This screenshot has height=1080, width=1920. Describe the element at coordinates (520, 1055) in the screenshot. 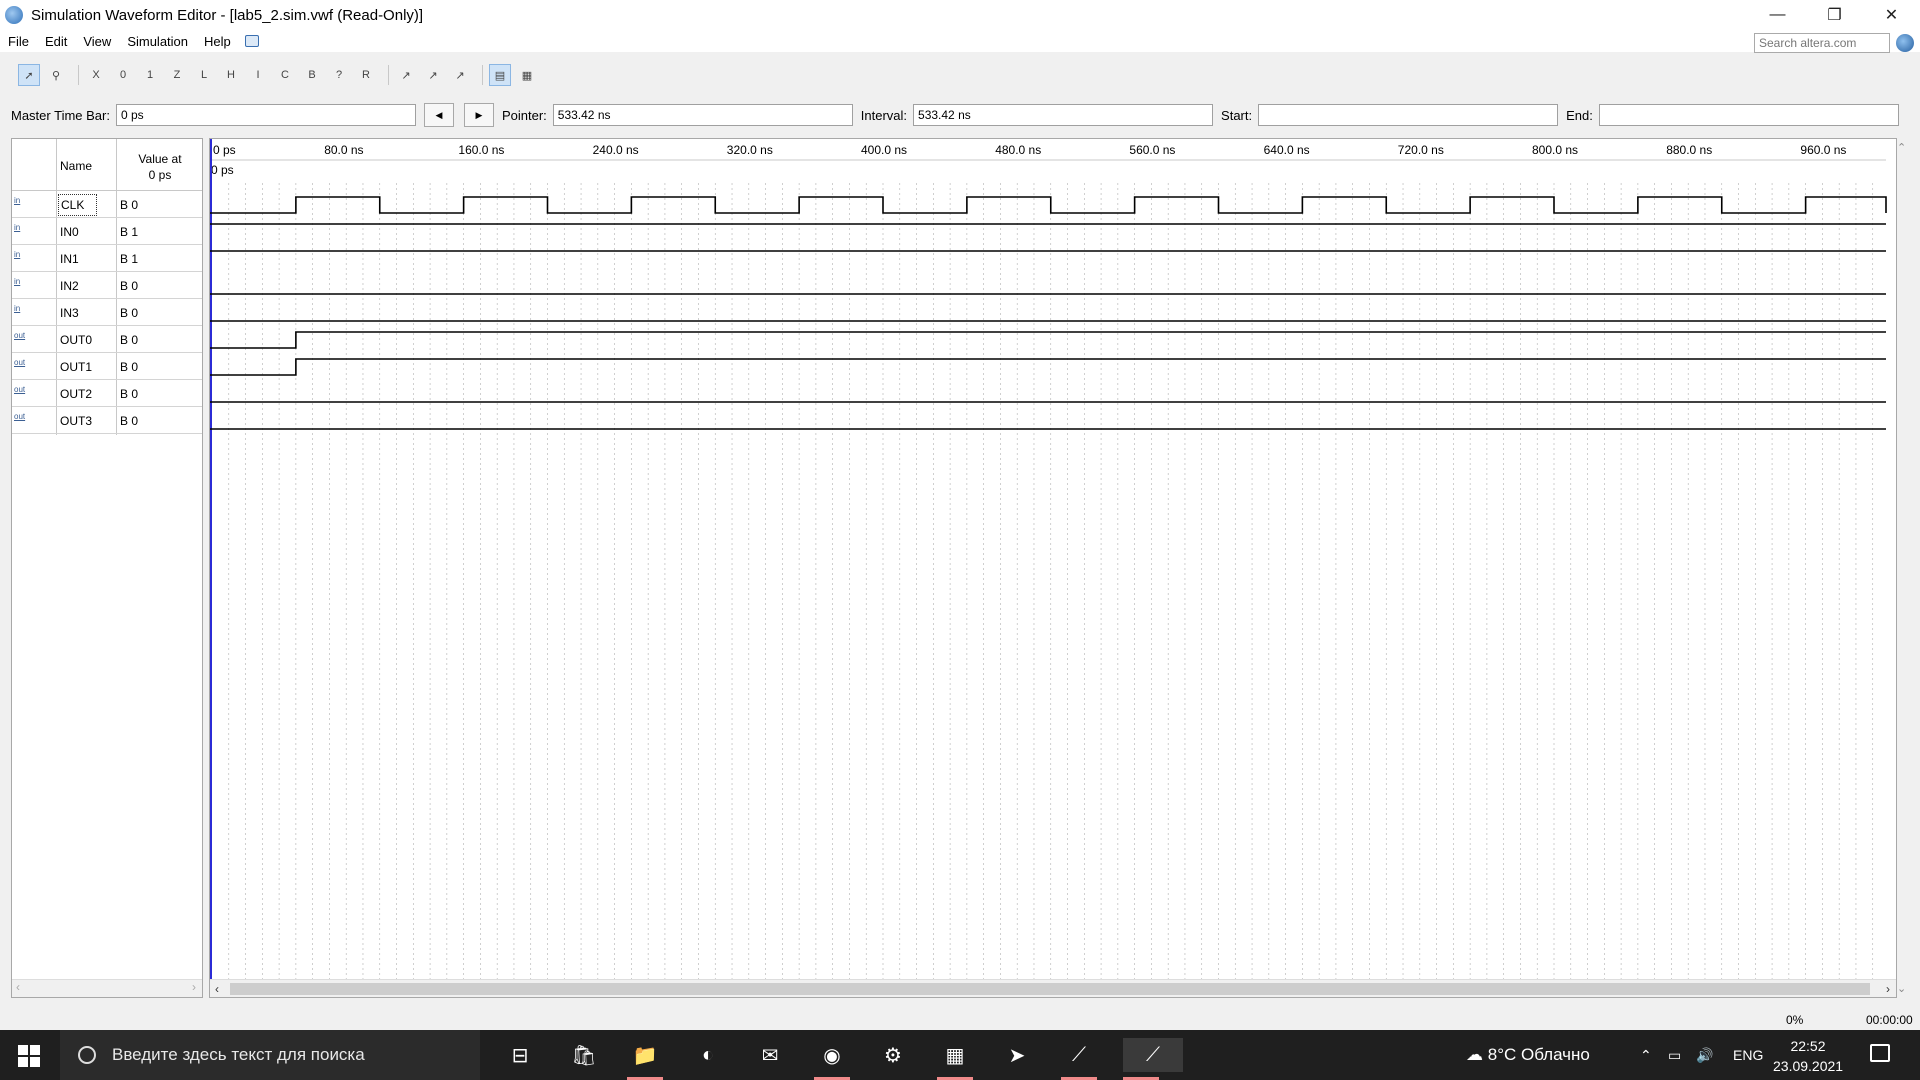

I see `task-view-icon: ⊟` at that location.